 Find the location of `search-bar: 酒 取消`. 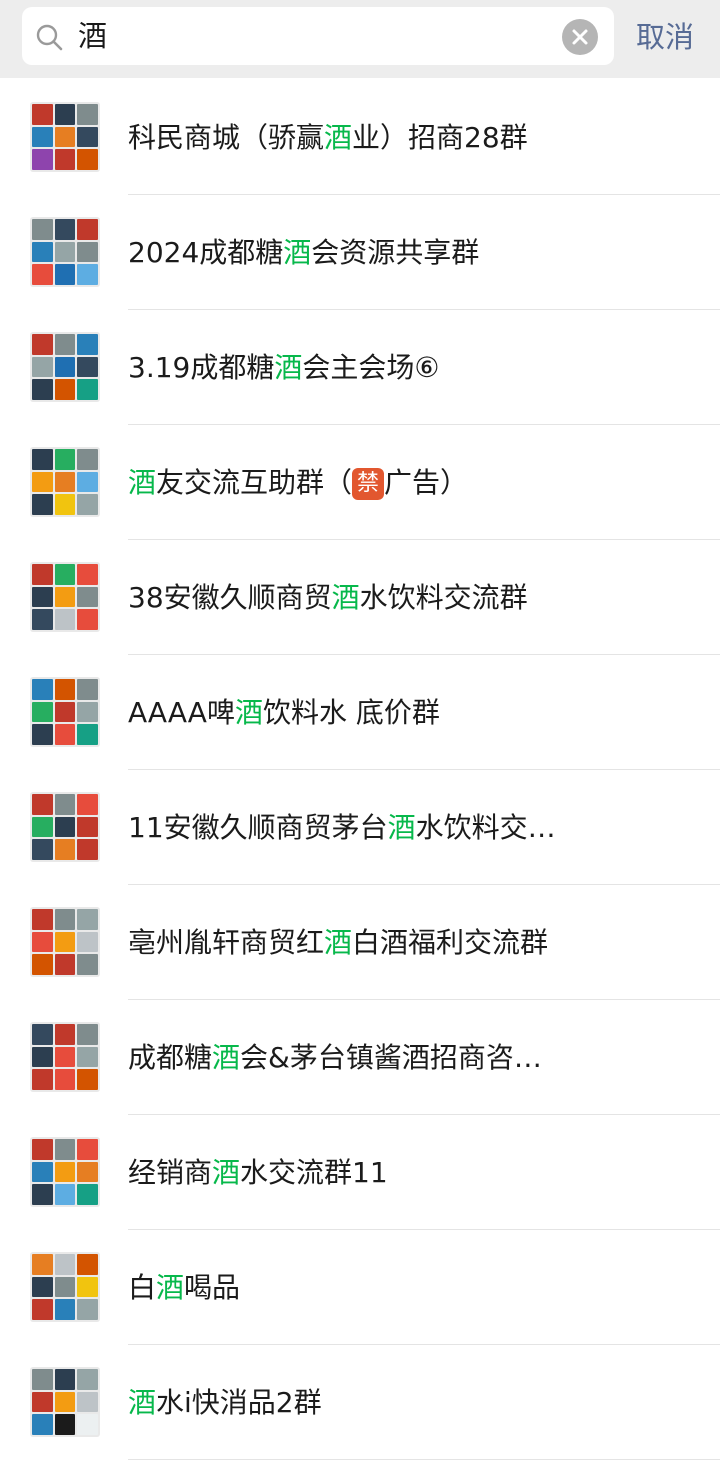

search-bar: 酒 取消 is located at coordinates (360, 39).